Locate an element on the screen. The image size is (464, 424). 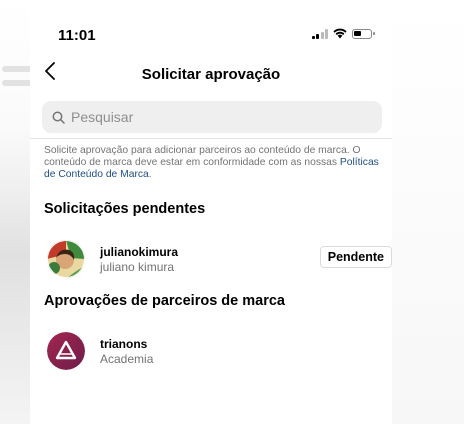
pending-fullname: juliano kimura is located at coordinates (137, 267).